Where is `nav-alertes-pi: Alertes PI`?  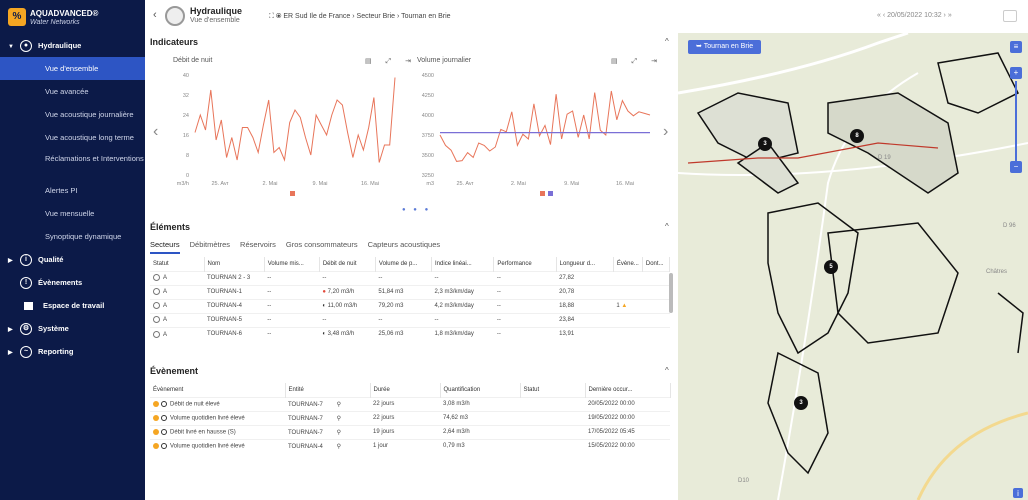 nav-alertes-pi: Alertes PI is located at coordinates (72, 190).